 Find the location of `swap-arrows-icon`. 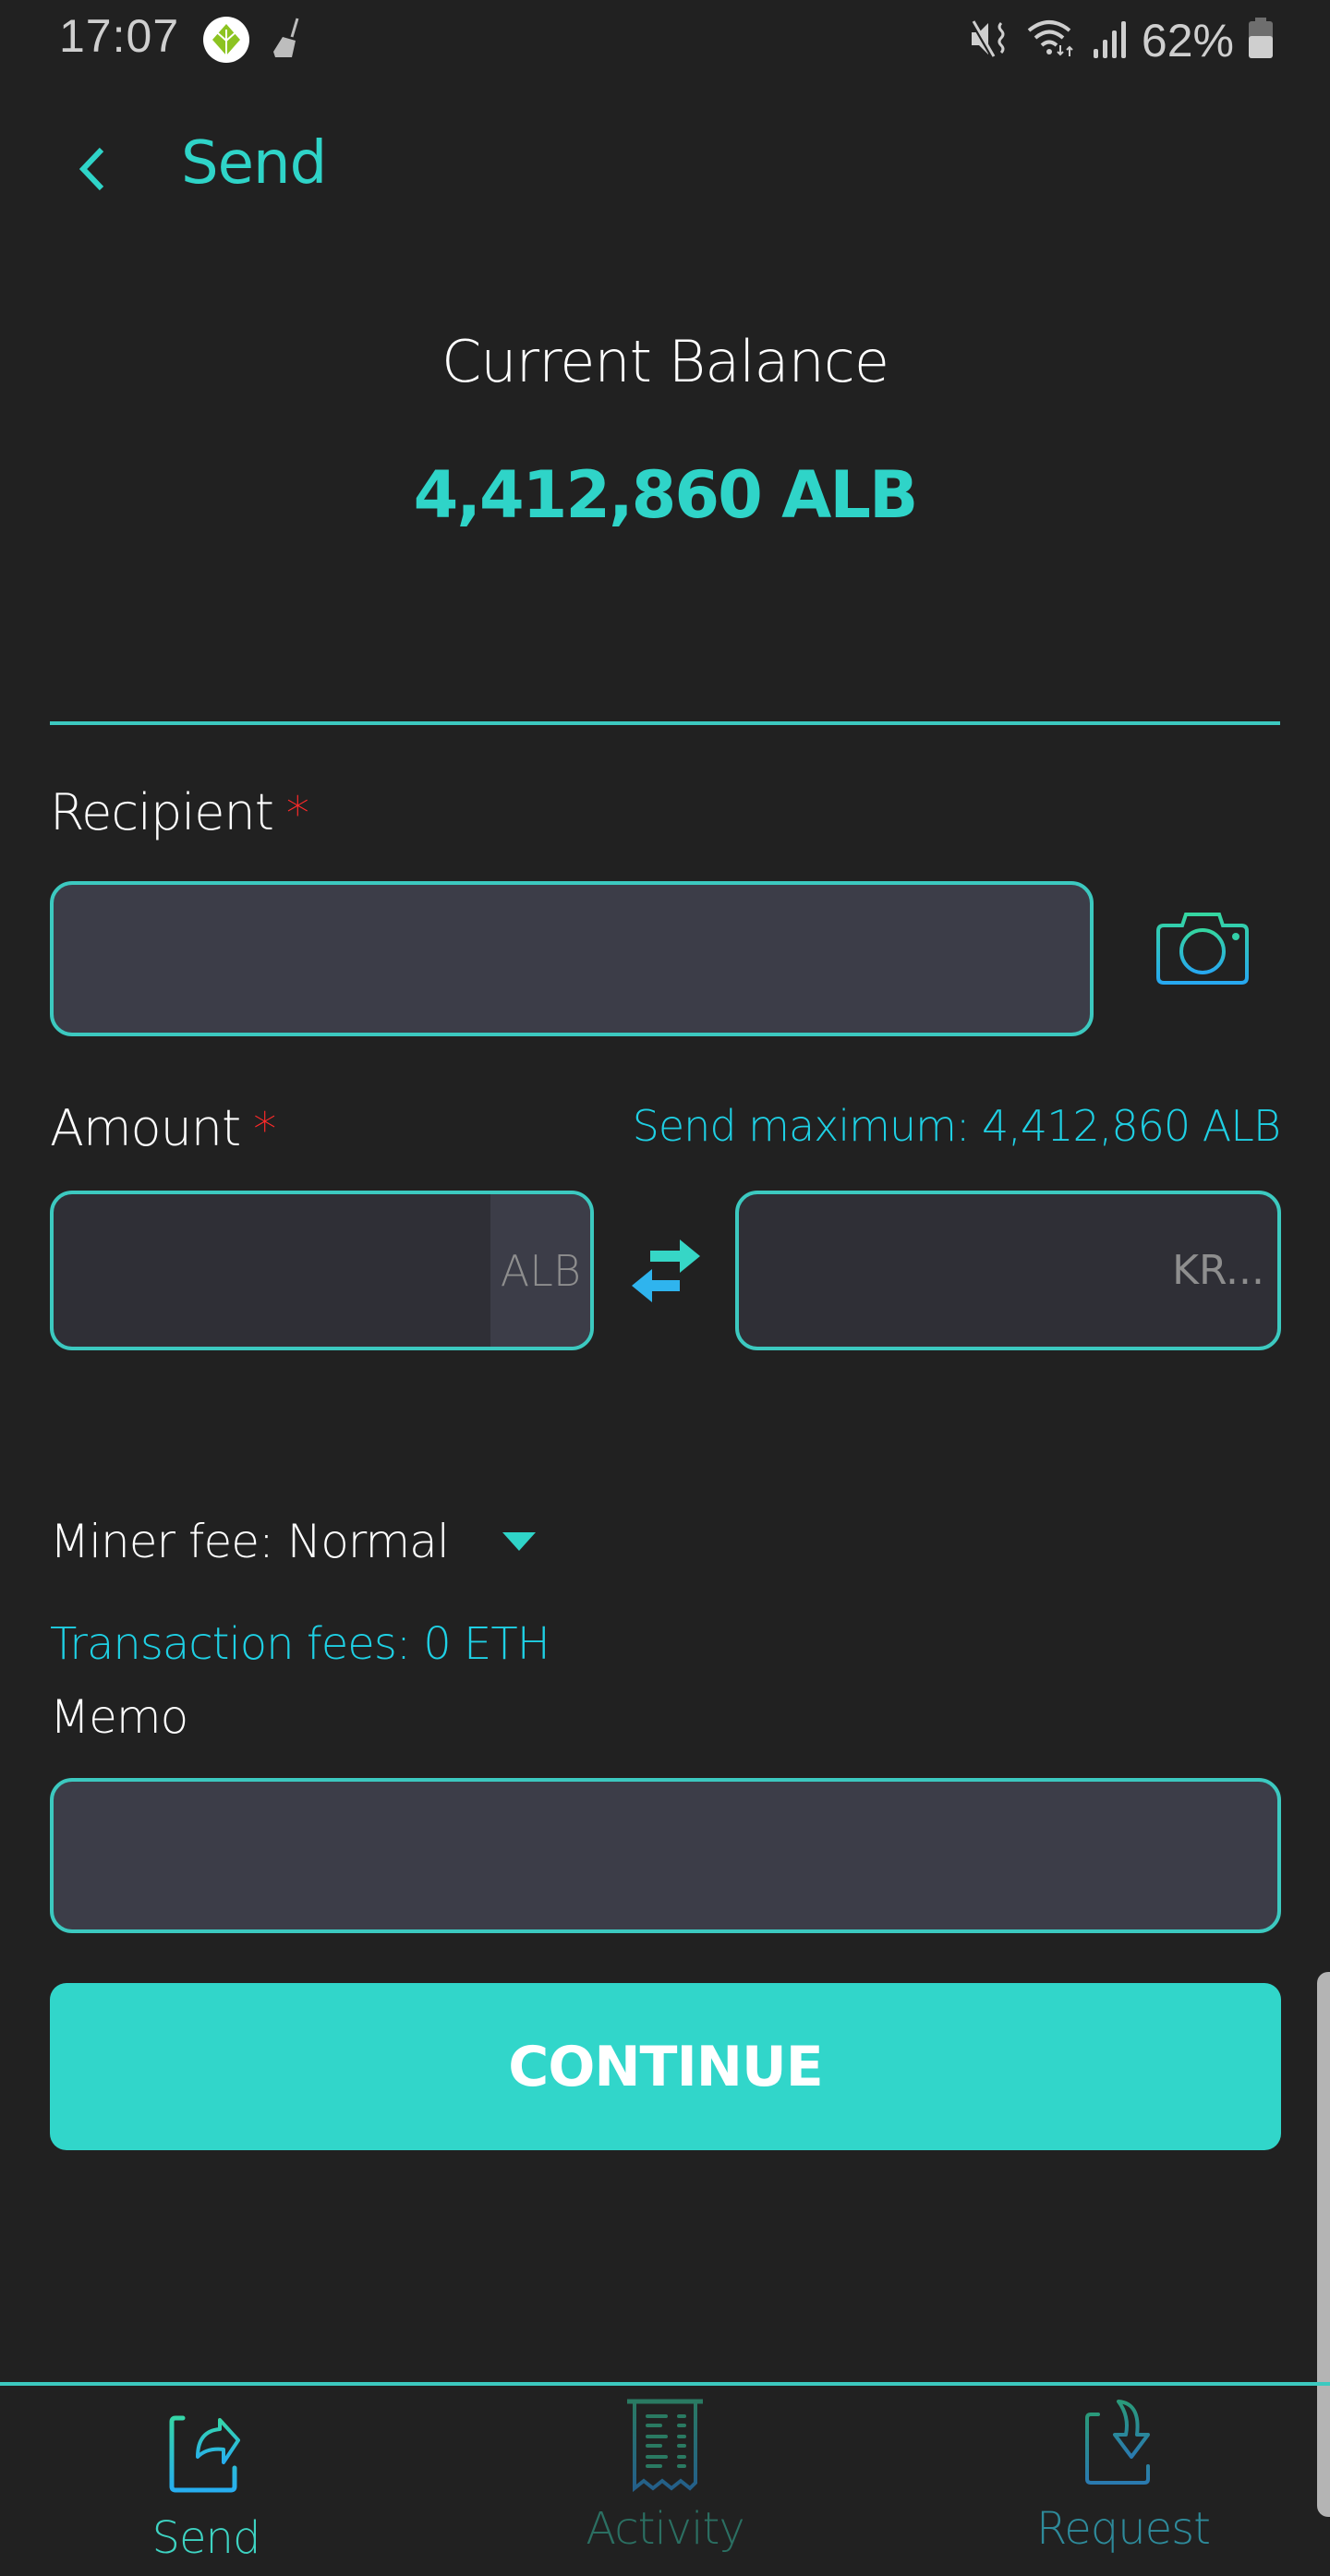

swap-arrows-icon is located at coordinates (665, 1276).